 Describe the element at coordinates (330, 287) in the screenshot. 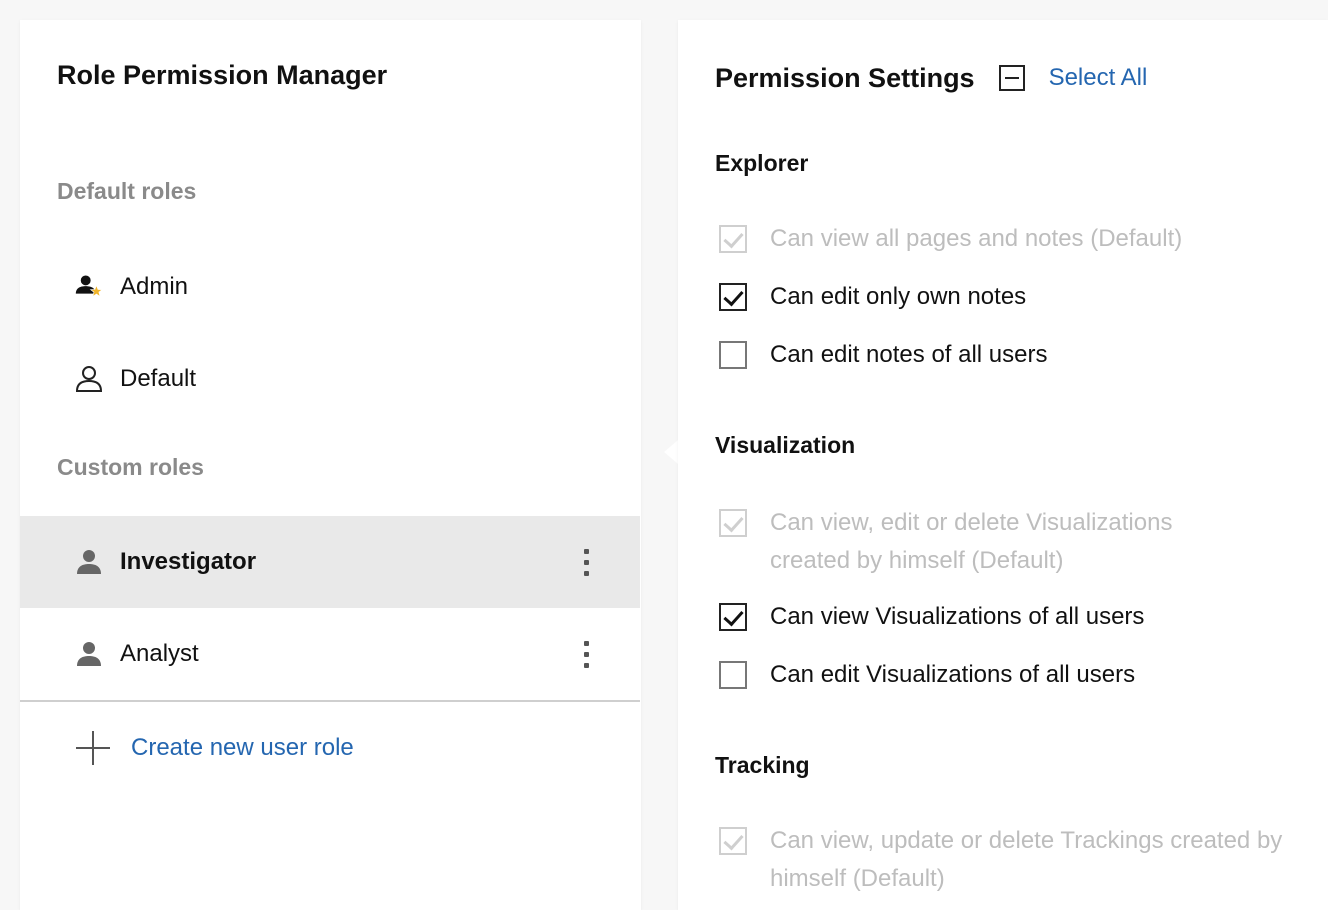

I see `role-item-admin: Admin` at that location.